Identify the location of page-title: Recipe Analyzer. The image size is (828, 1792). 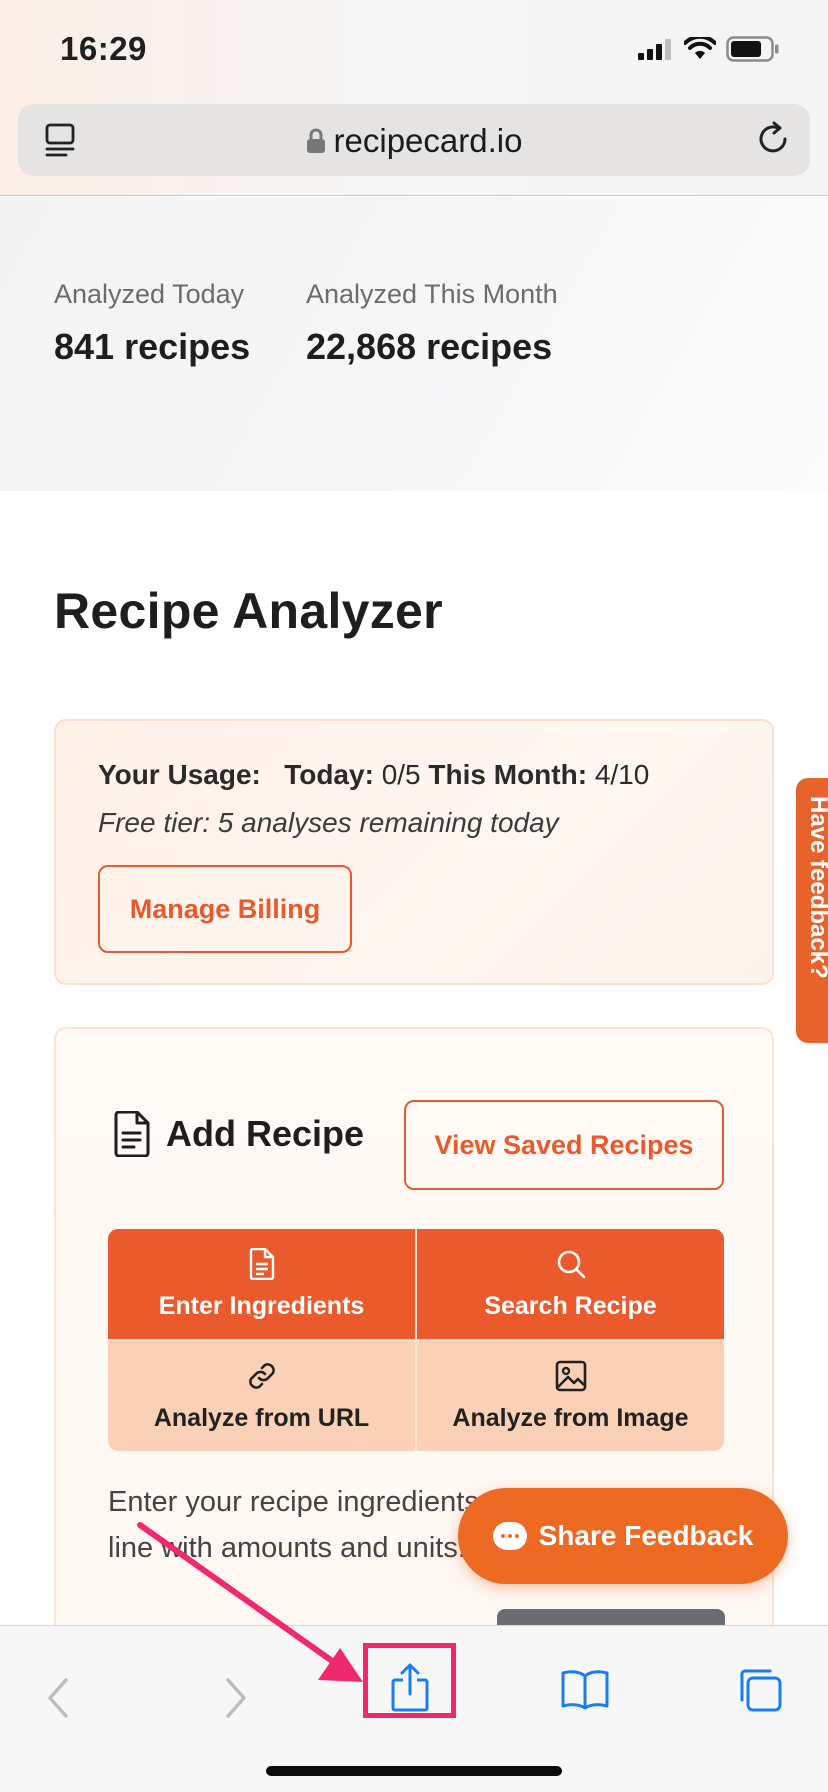
(248, 611).